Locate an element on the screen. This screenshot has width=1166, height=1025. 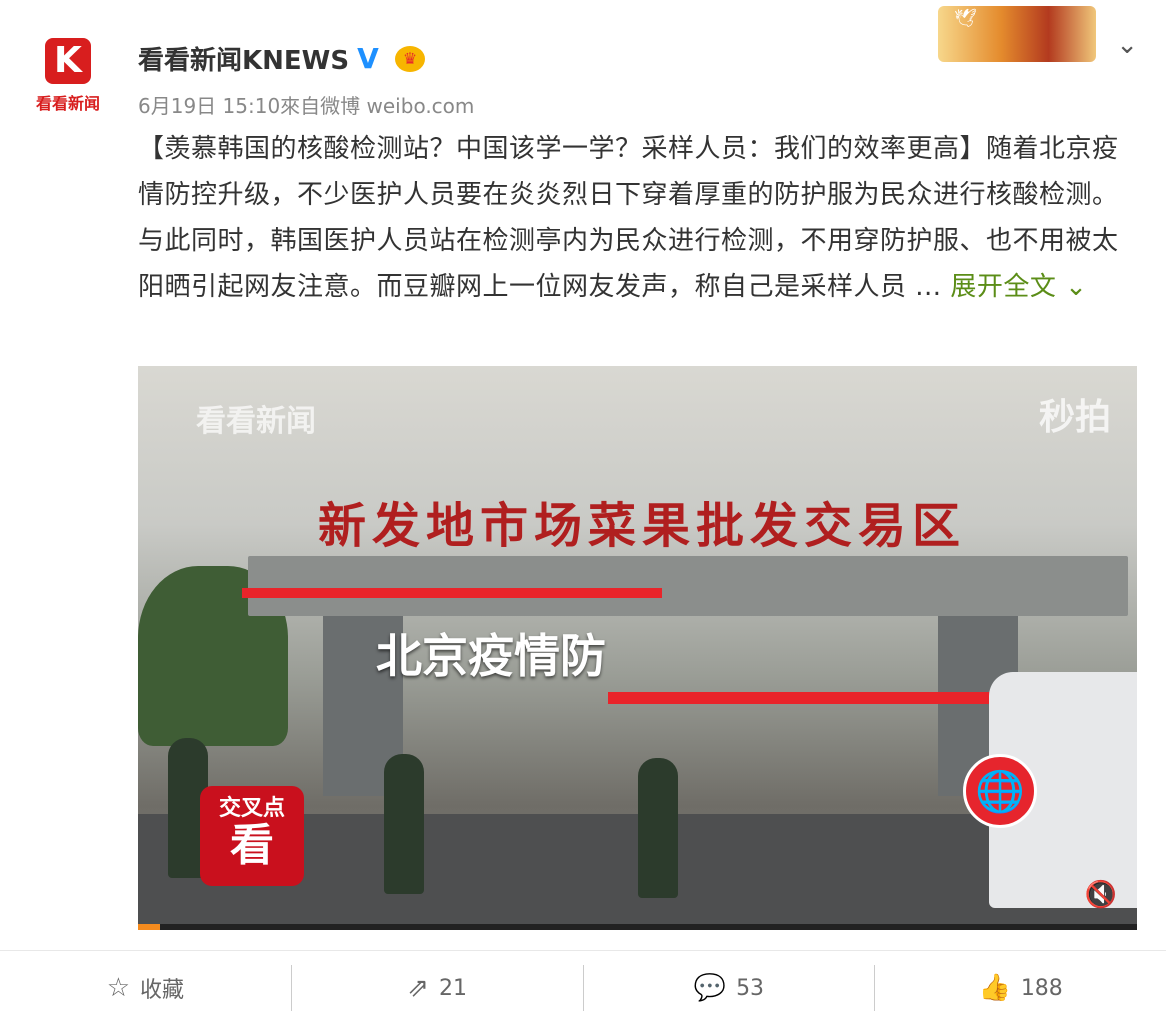
crown-icon: ♛ is located at coordinates (410, 58).